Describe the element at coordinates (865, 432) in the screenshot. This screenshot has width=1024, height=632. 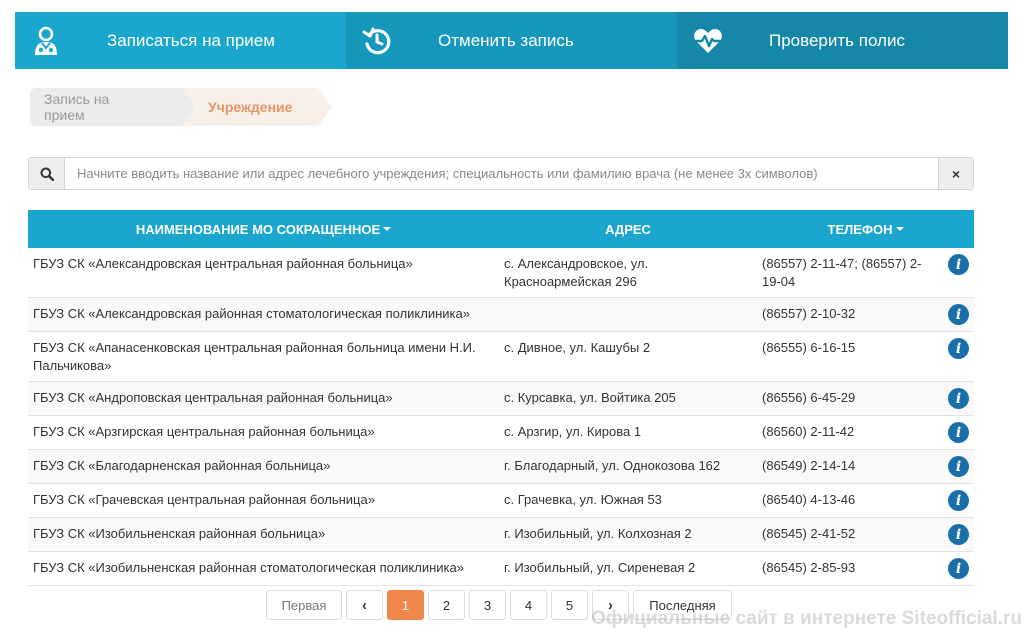
I see `institution-phone-cell: (86560) 2-11-42 i` at that location.